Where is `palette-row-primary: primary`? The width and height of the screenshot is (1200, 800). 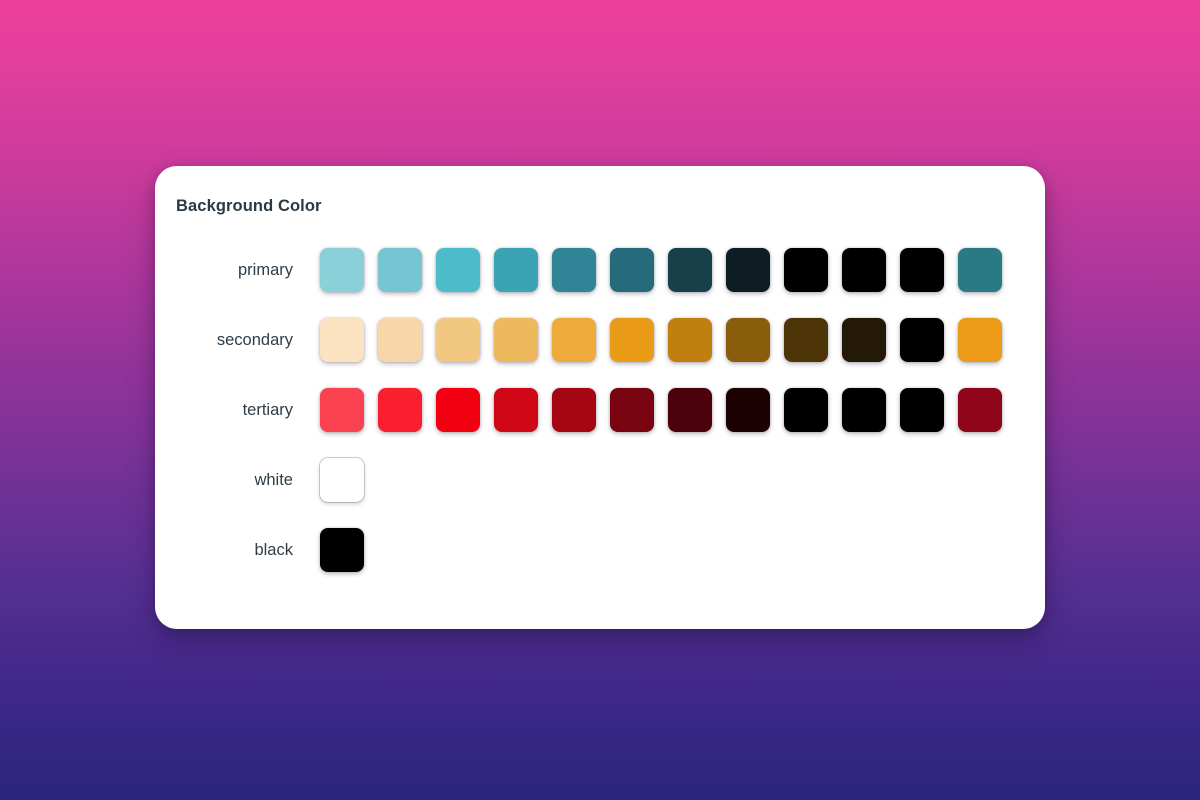
palette-row-primary: primary is located at coordinates (600, 269).